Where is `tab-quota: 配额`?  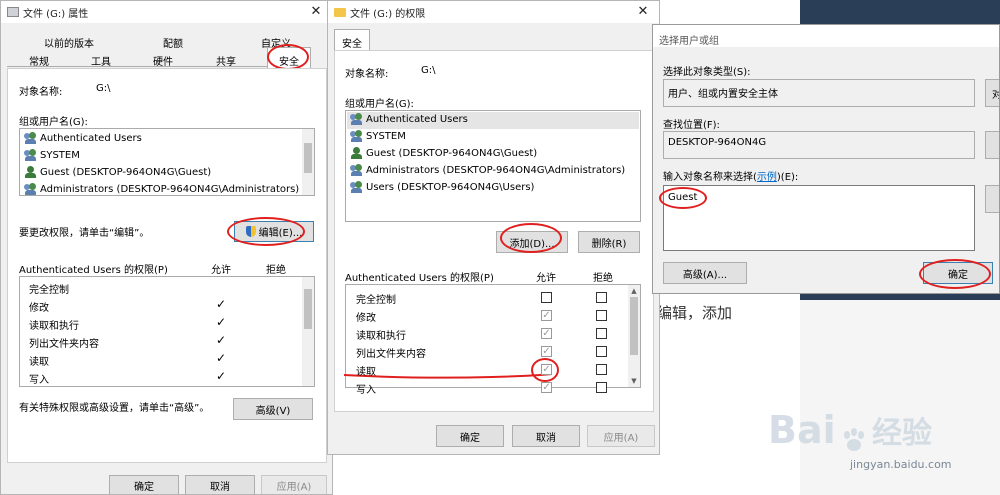
tab-quota: 配额 is located at coordinates (173, 42).